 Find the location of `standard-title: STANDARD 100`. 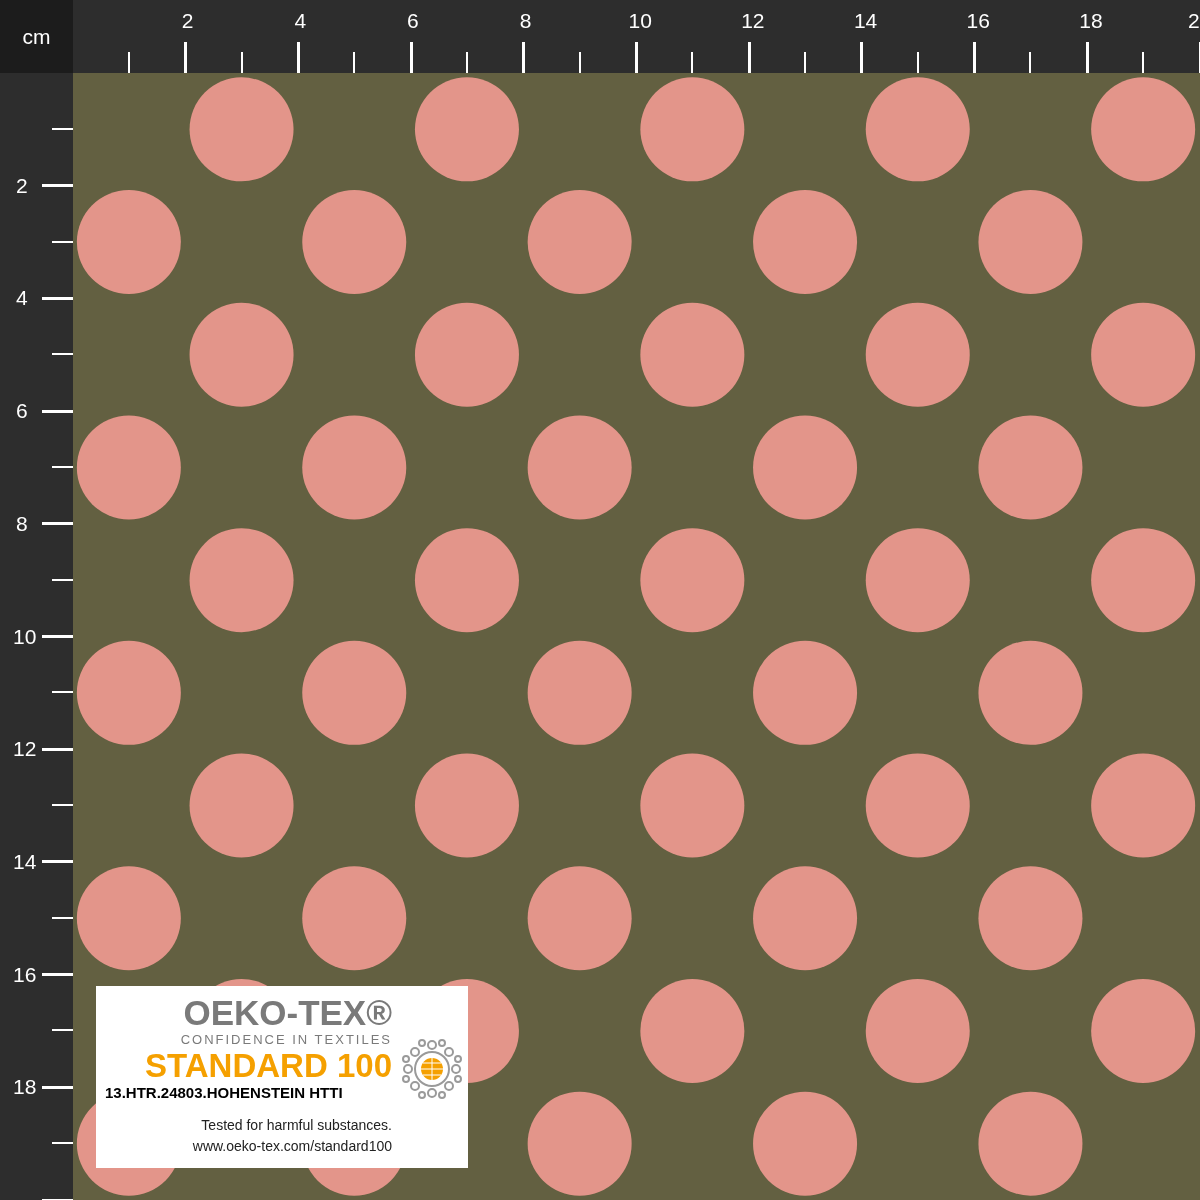

standard-title: STANDARD 100 is located at coordinates (268, 1066).